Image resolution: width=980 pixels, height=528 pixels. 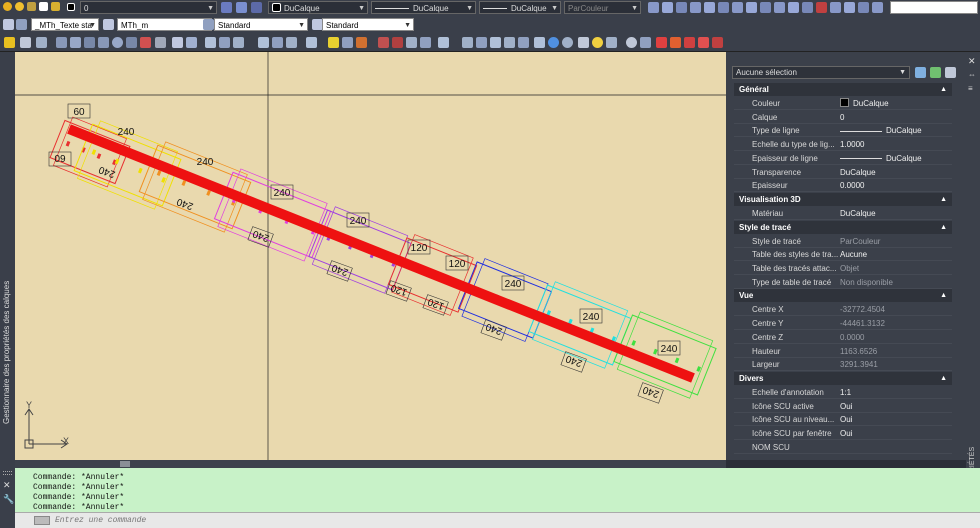 What do you see at coordinates (370, 464) in the screenshot?
I see `horizontal-scrollbar` at bounding box center [370, 464].